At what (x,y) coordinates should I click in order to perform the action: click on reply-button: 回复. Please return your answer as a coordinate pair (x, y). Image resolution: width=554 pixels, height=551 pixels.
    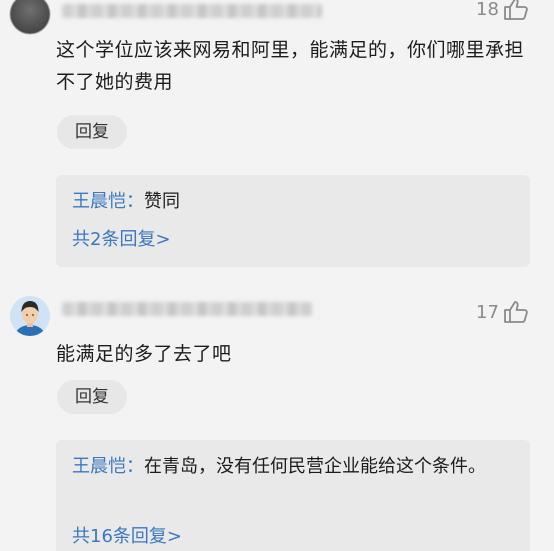
    Looking at the image, I should click on (92, 397).